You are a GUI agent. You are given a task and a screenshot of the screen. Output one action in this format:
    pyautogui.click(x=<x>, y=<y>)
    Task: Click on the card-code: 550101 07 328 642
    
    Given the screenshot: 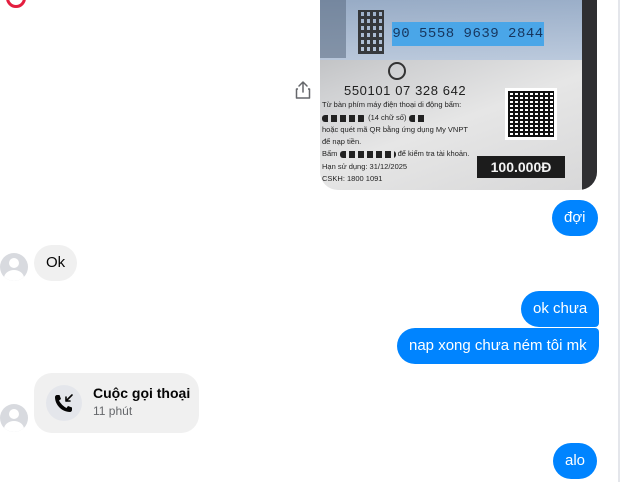 What is the action you would take?
    pyautogui.click(x=405, y=90)
    